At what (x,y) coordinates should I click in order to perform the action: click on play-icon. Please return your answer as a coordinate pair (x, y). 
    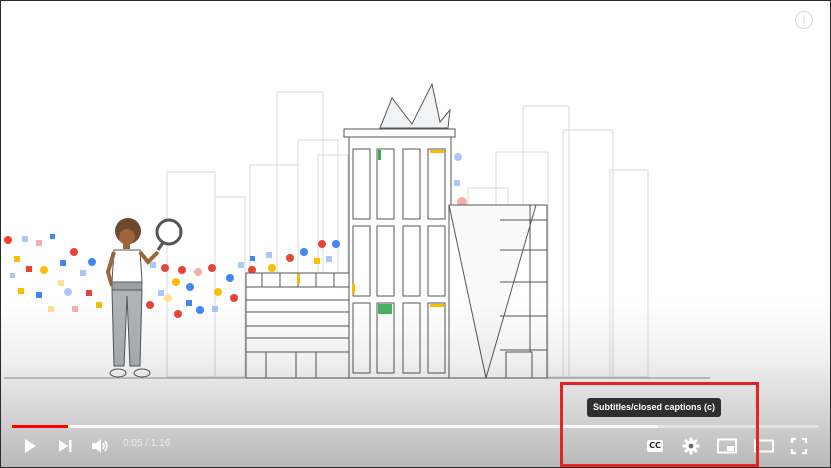
    Looking at the image, I should click on (30, 446).